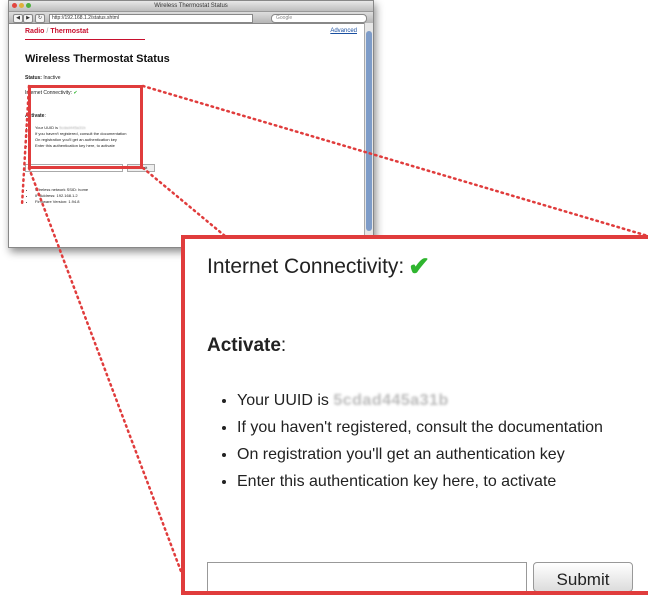 The width and height of the screenshot is (648, 595). What do you see at coordinates (69, 31) in the screenshot?
I see `logo-text-right: Thermostat` at bounding box center [69, 31].